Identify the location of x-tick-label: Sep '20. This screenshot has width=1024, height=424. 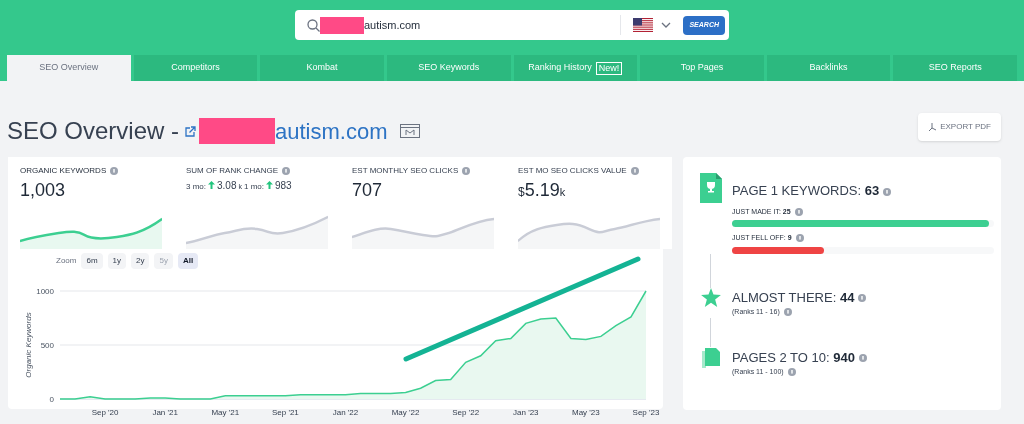
(105, 412).